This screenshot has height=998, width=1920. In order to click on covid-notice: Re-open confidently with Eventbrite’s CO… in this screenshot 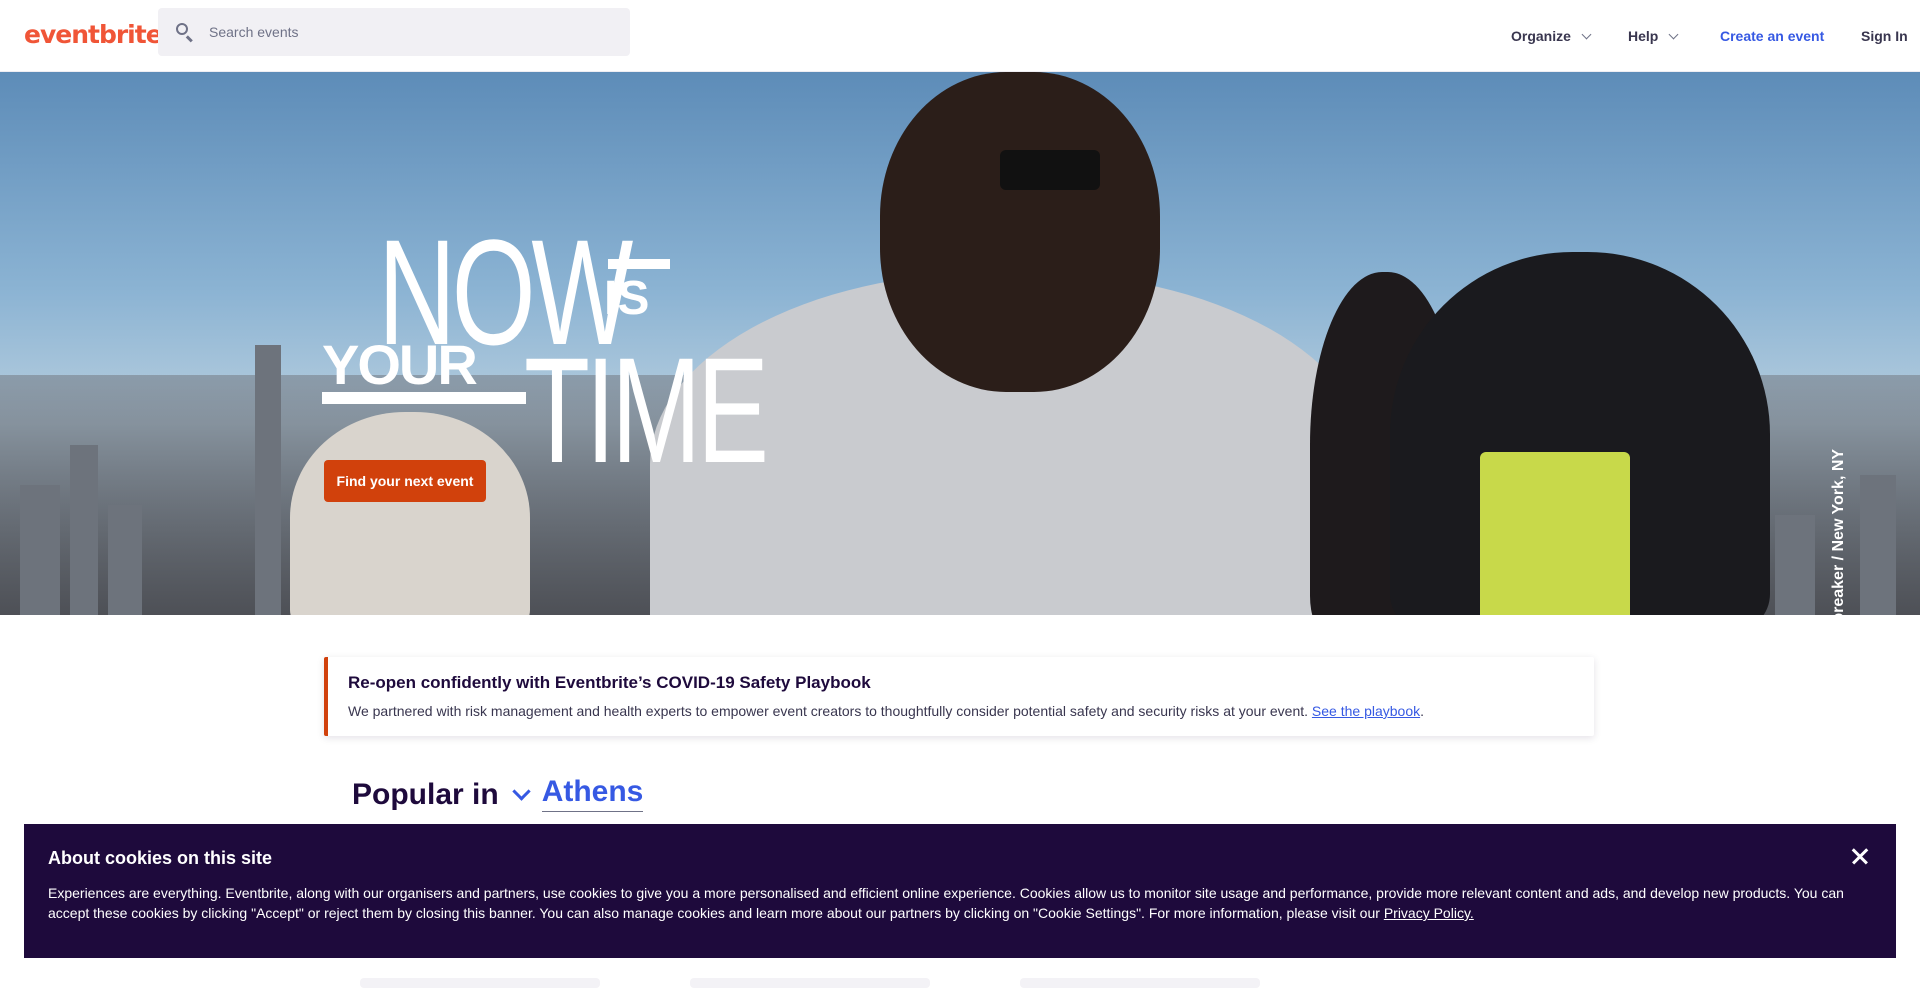, I will do `click(959, 696)`.